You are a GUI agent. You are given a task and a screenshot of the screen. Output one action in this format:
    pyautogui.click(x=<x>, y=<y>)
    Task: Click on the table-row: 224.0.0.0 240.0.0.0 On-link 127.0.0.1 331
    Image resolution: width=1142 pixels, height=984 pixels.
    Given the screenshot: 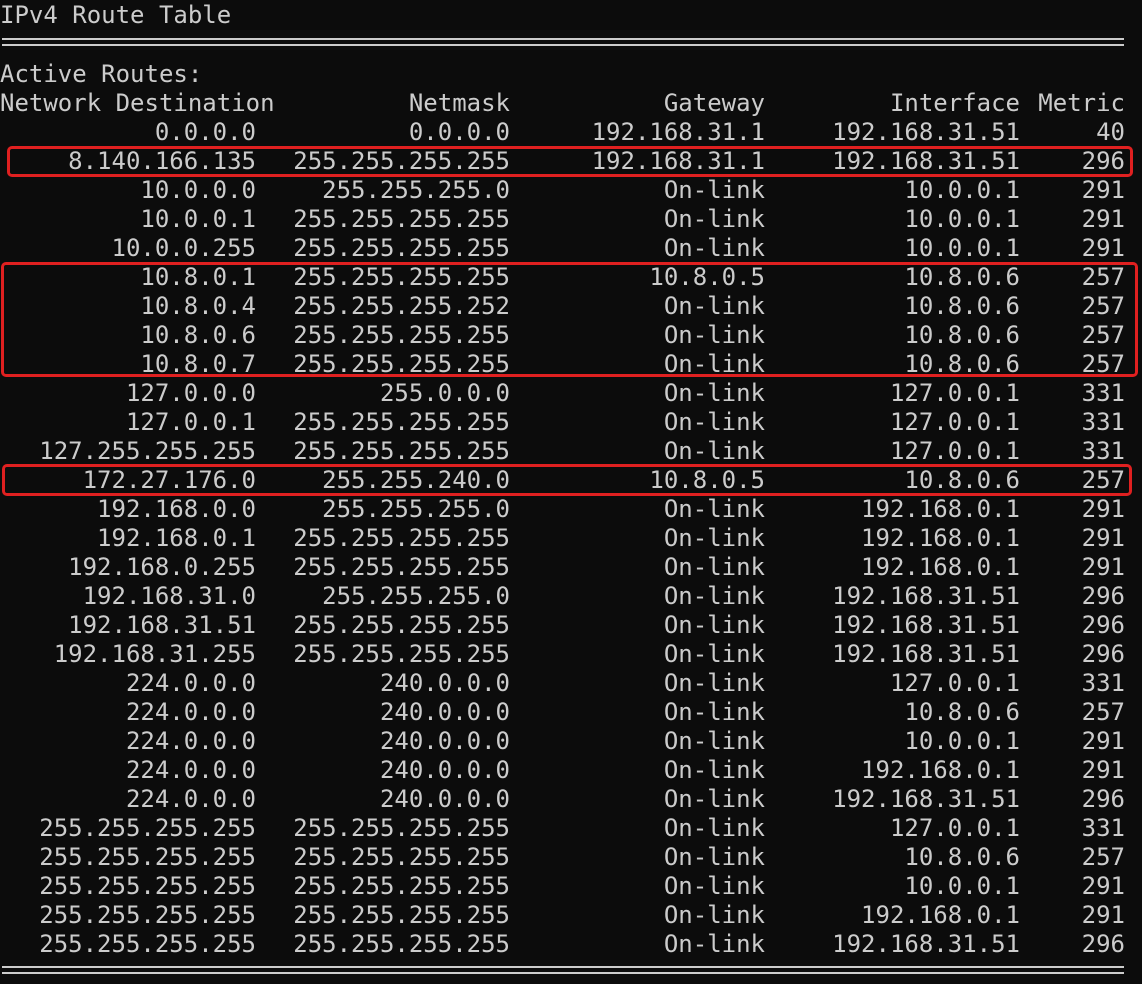 What is the action you would take?
    pyautogui.click(x=571, y=683)
    